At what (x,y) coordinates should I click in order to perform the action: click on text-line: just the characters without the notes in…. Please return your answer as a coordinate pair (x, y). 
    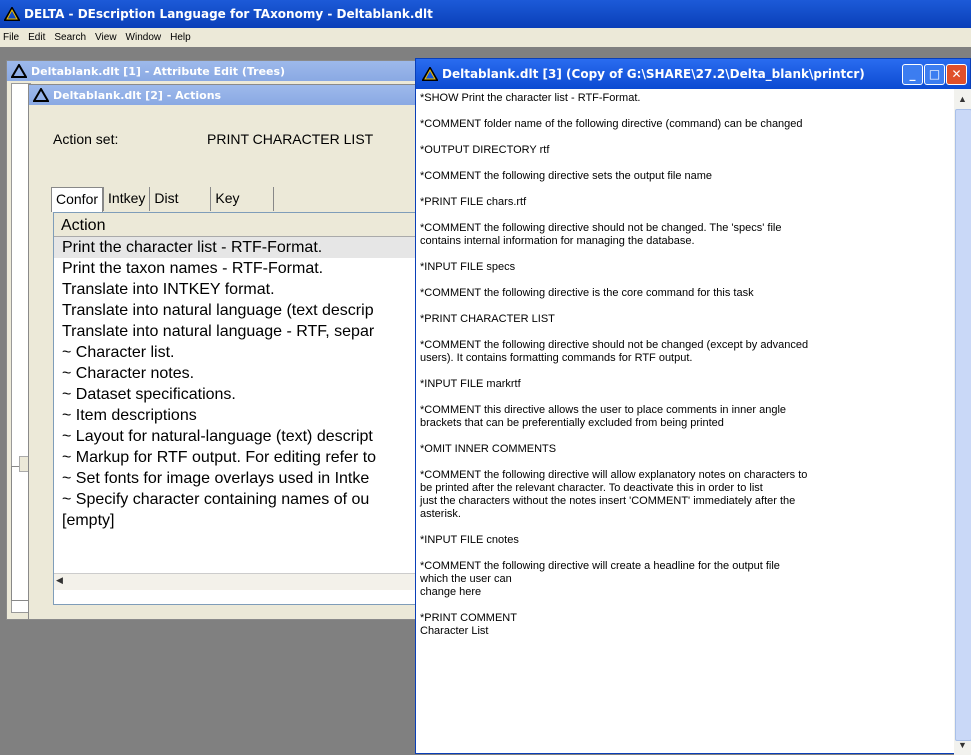
    Looking at the image, I should click on (685, 501).